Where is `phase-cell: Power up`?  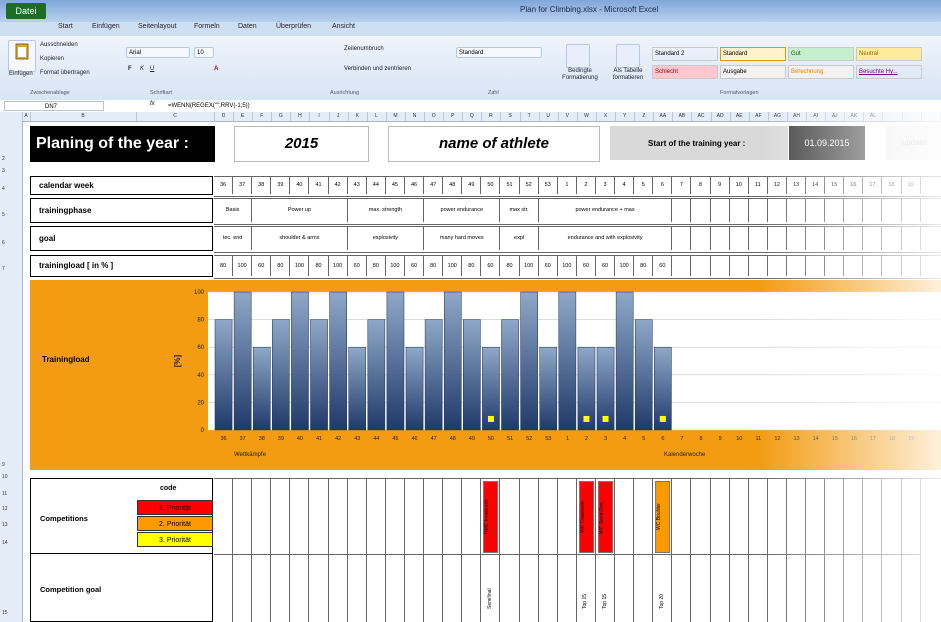 phase-cell: Power up is located at coordinates (300, 210).